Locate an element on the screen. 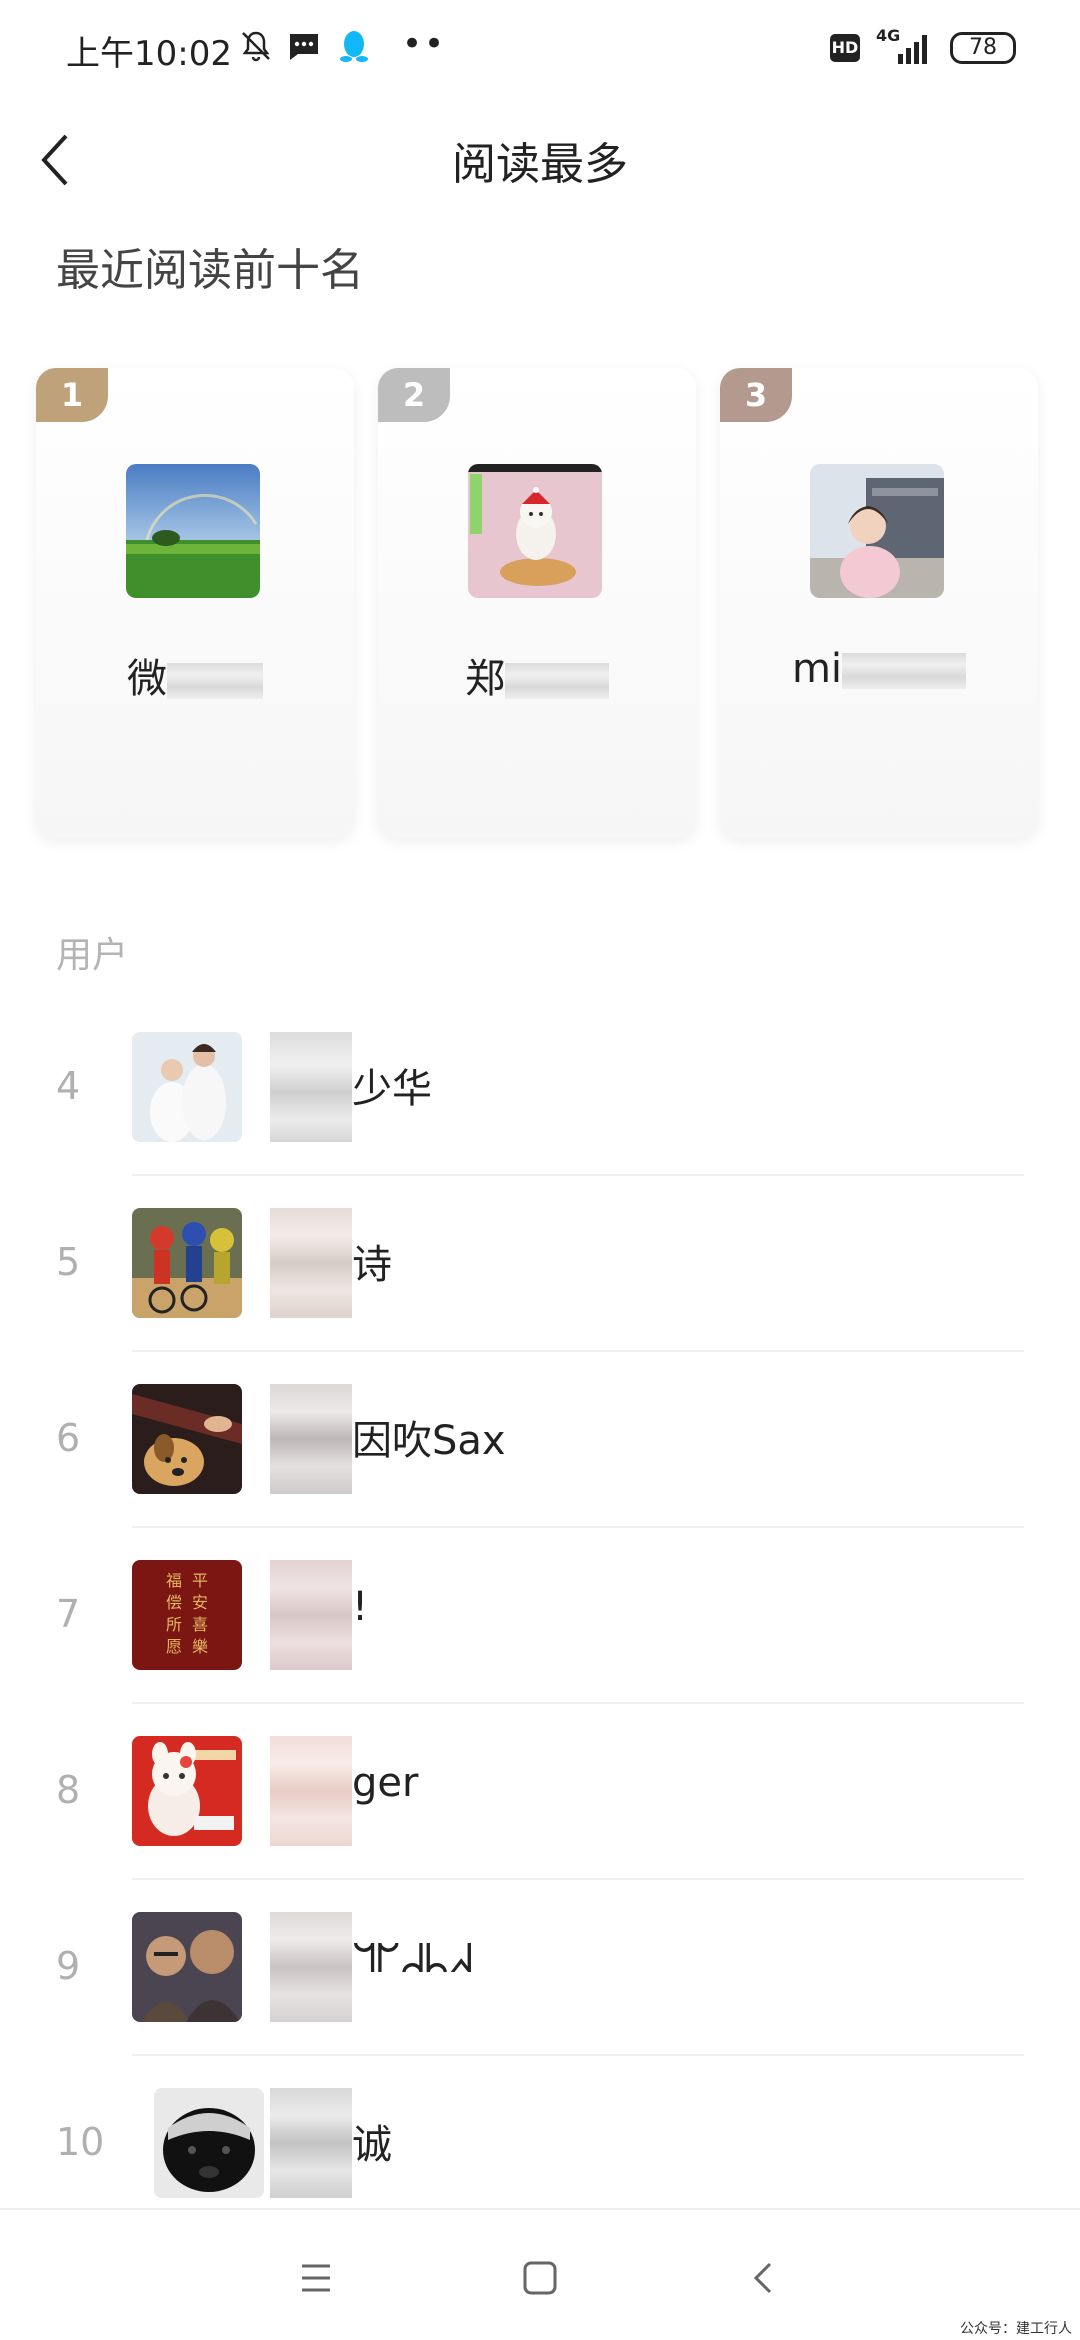 Image resolution: width=1080 pixels, height=2340 pixels. rank-number: 5 is located at coordinates (68, 1262).